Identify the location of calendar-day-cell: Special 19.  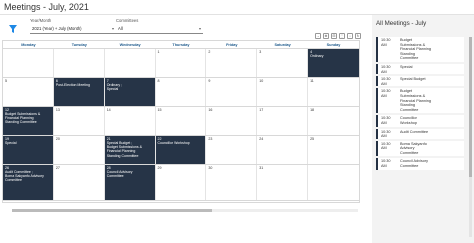
(28, 150).